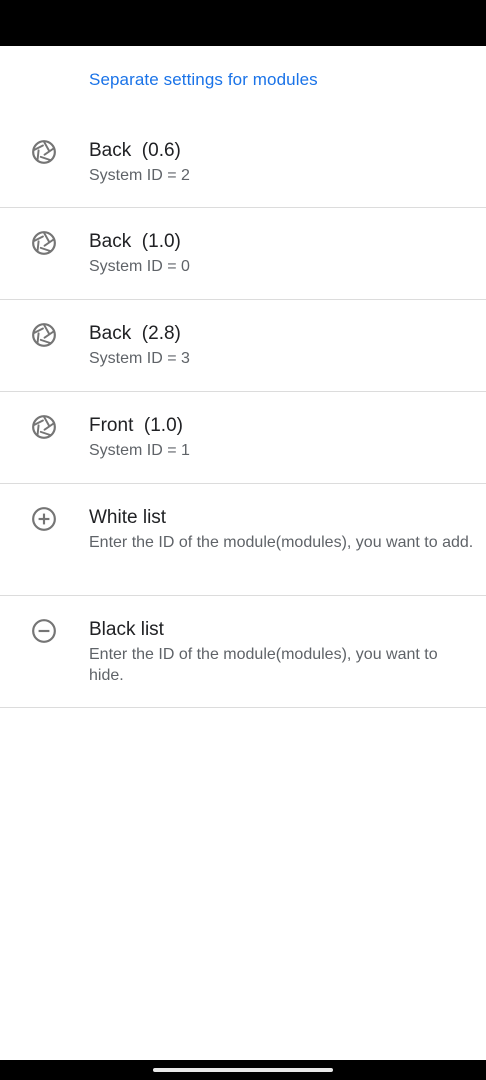 This screenshot has width=486, height=1080. I want to click on section-header: Separate settings for modules, so click(243, 81).